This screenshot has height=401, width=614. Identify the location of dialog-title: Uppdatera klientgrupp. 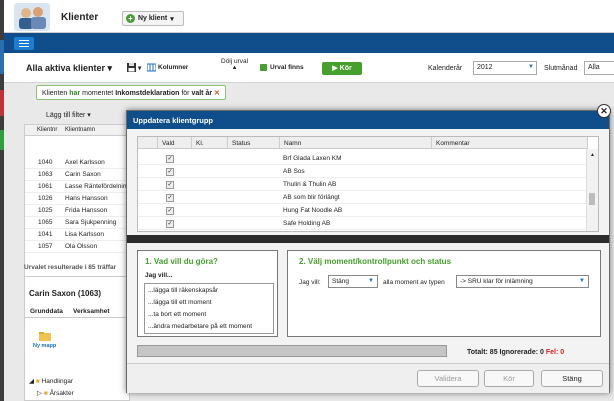
(173, 120).